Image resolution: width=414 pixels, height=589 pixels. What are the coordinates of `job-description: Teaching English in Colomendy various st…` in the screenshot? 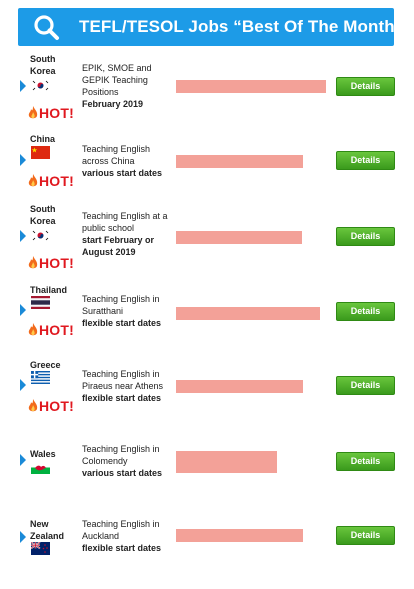 It's located at (128, 461).